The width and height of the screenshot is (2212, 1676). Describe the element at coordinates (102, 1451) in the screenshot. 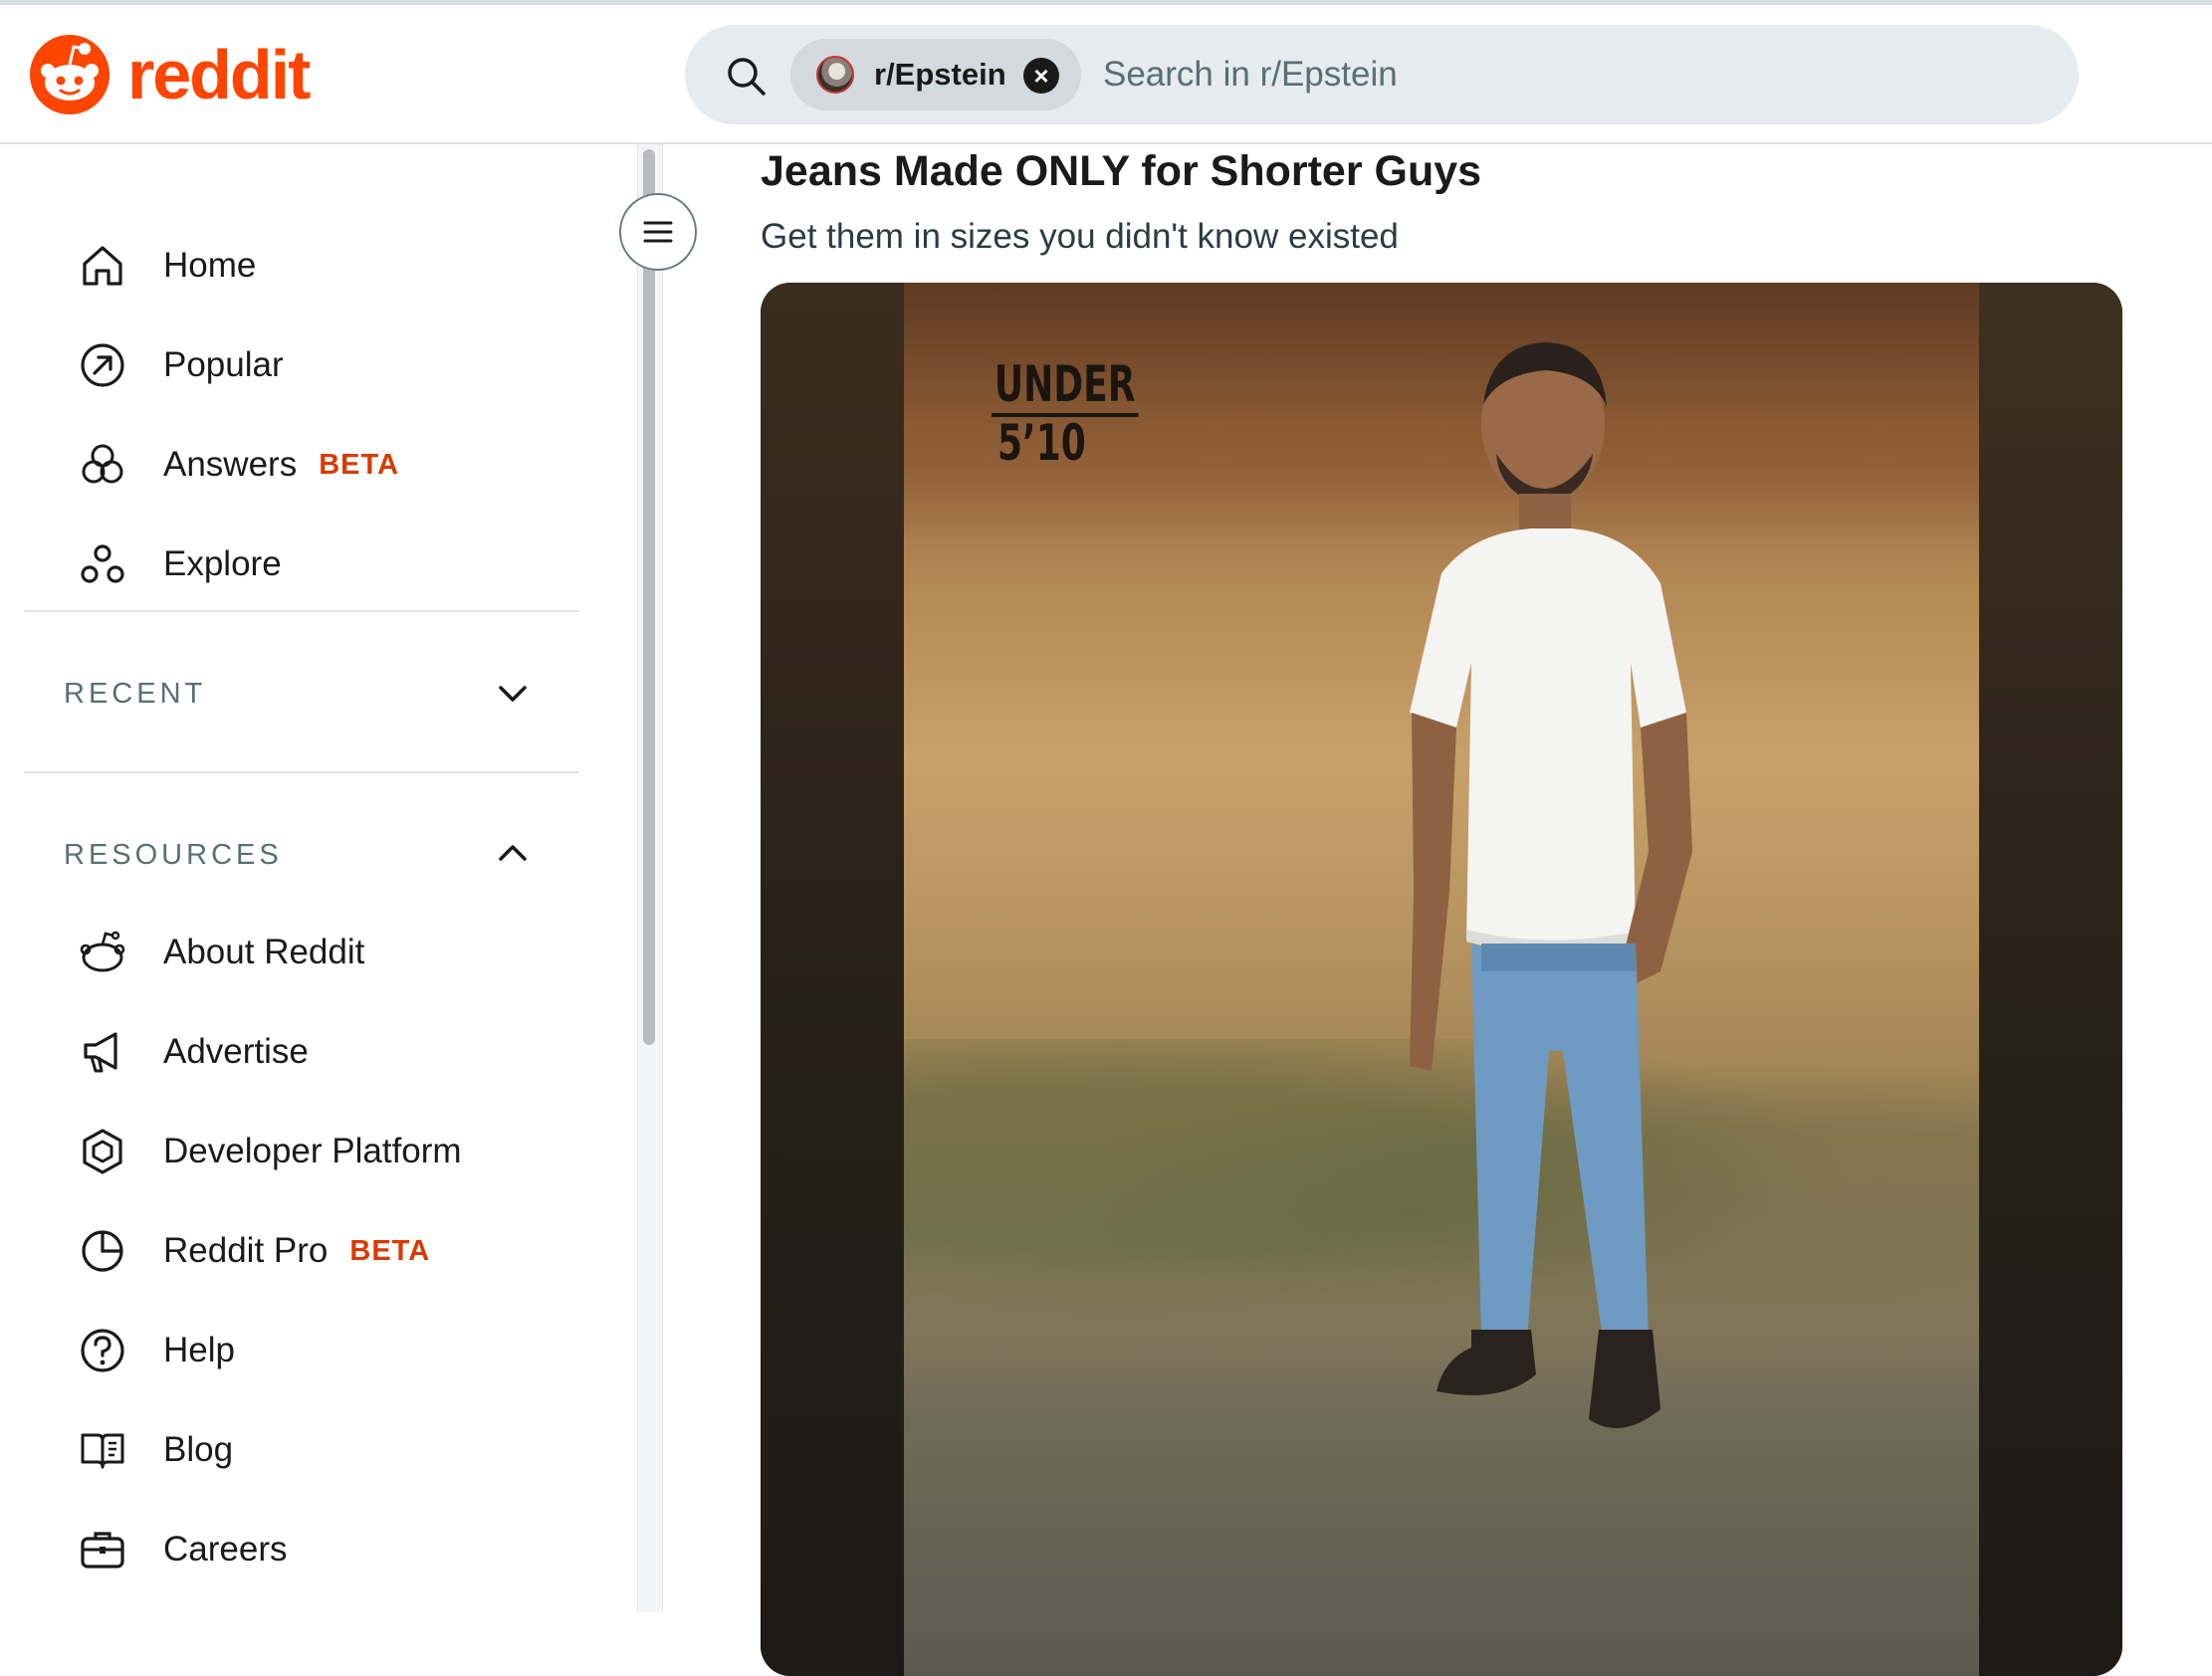

I see `book-icon` at that location.